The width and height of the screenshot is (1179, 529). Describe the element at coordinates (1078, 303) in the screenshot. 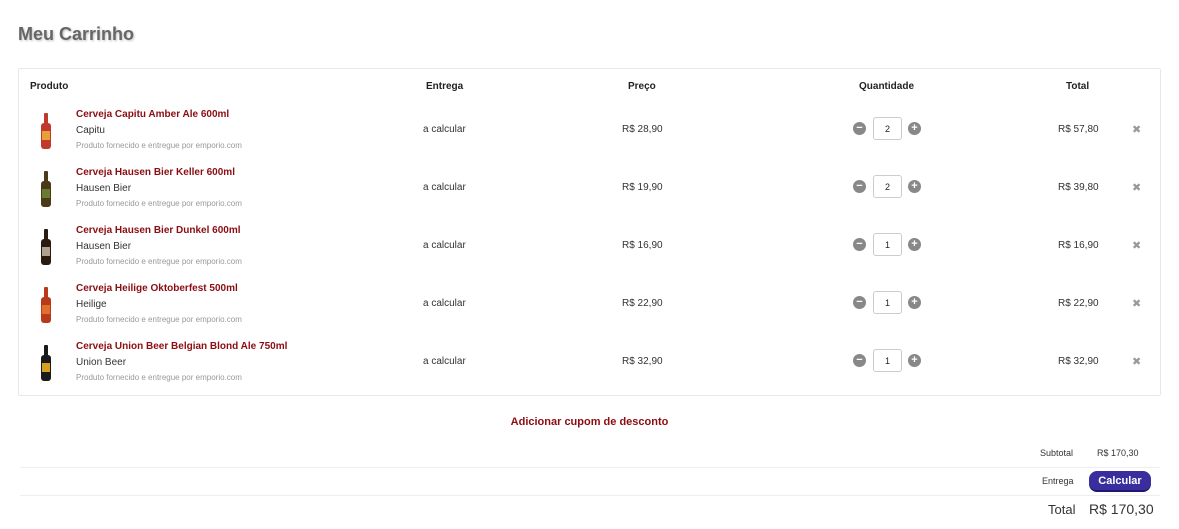

I see `row-total-value: R$ 22,90` at that location.